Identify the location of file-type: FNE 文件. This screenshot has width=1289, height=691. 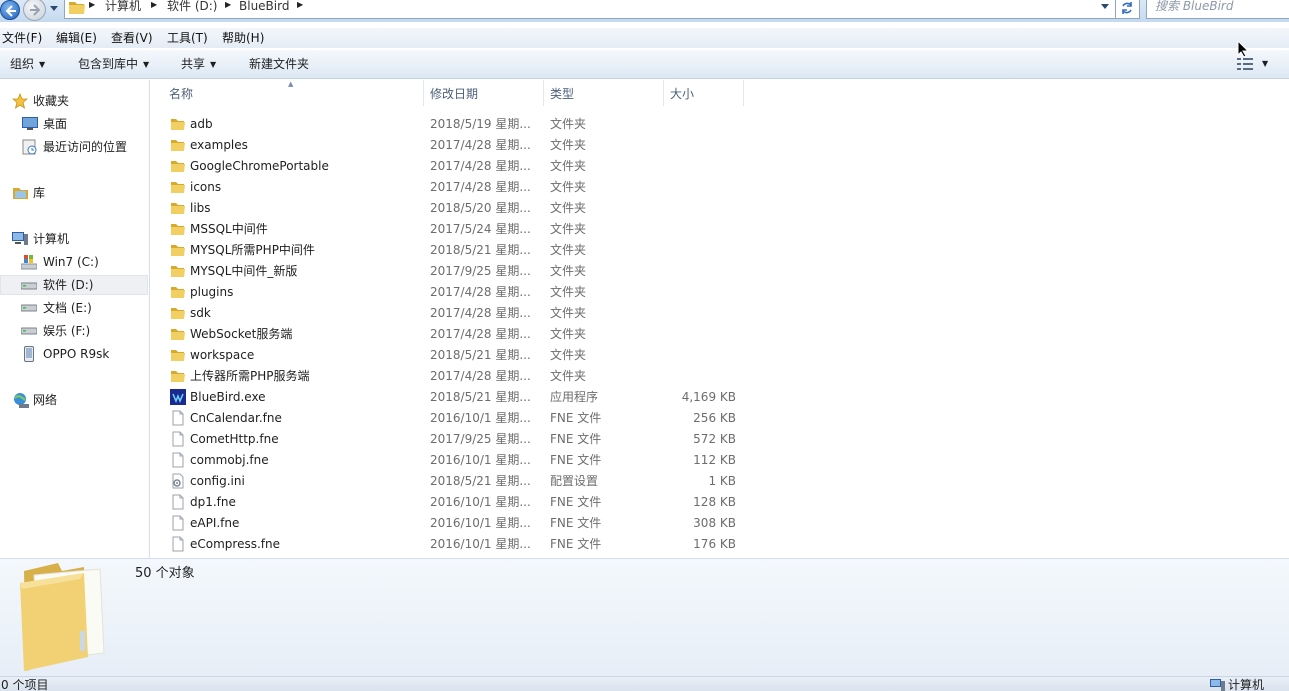
(576, 523).